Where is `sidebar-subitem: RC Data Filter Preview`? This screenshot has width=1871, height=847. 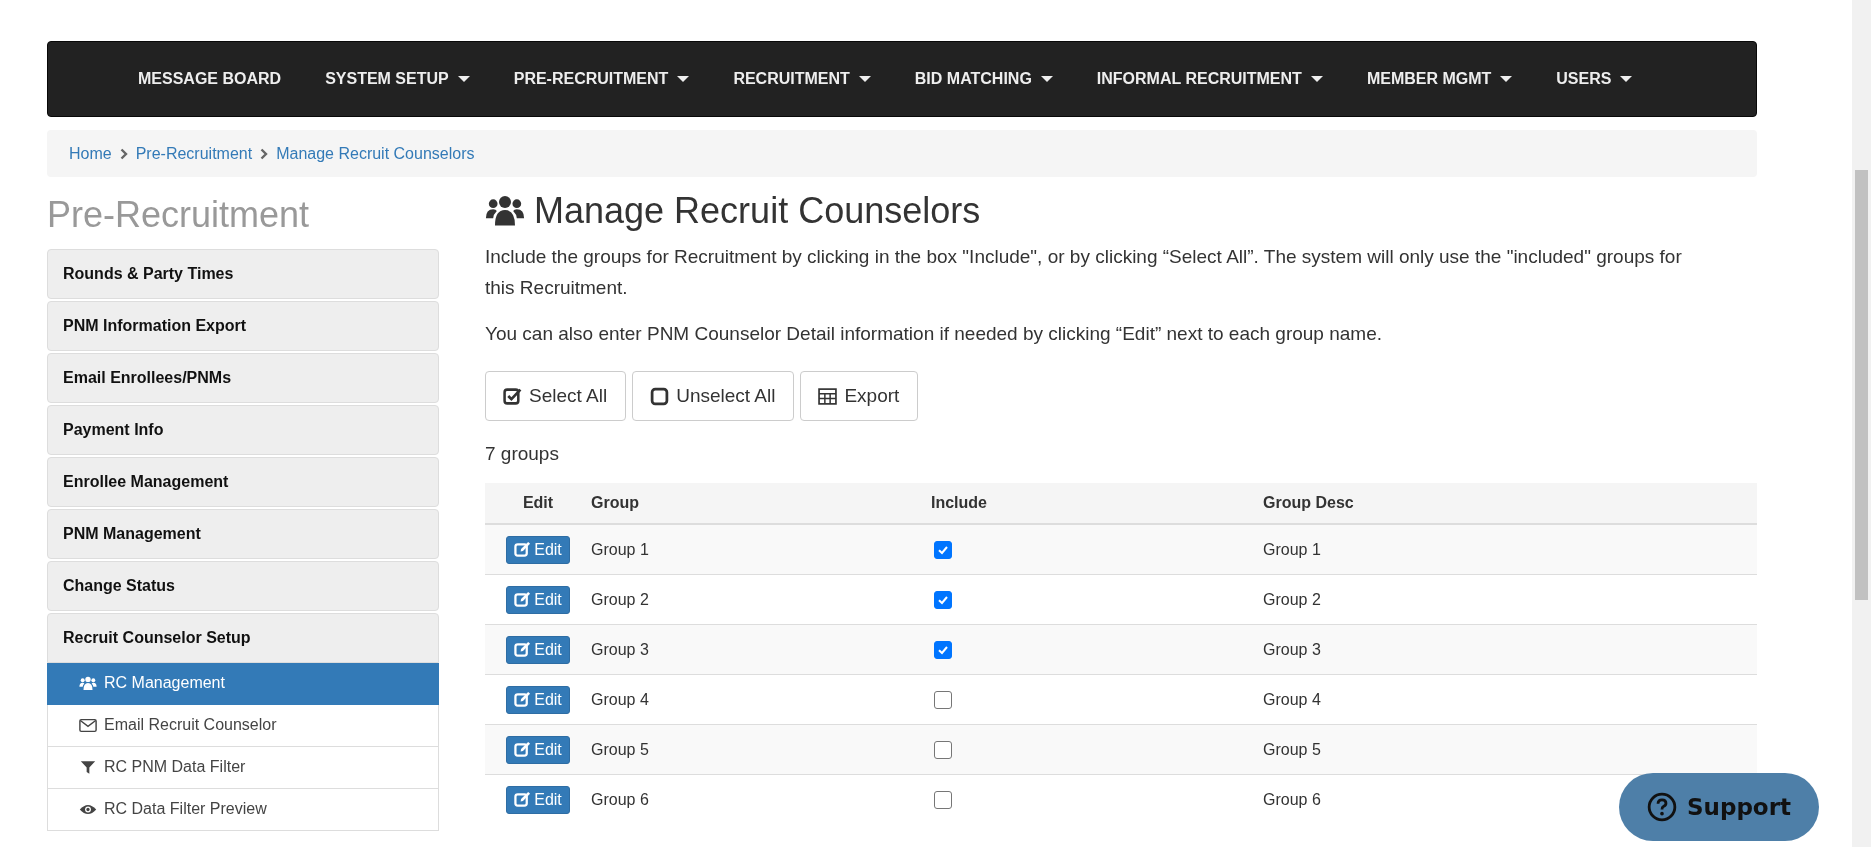
sidebar-subitem: RC Data Filter Preview is located at coordinates (243, 809).